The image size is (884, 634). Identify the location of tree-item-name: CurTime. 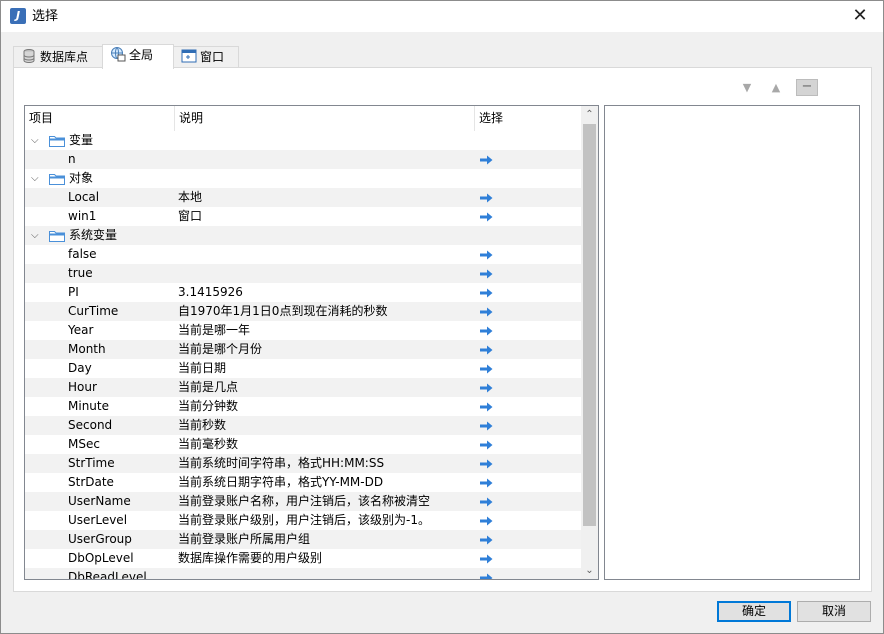
(93, 311).